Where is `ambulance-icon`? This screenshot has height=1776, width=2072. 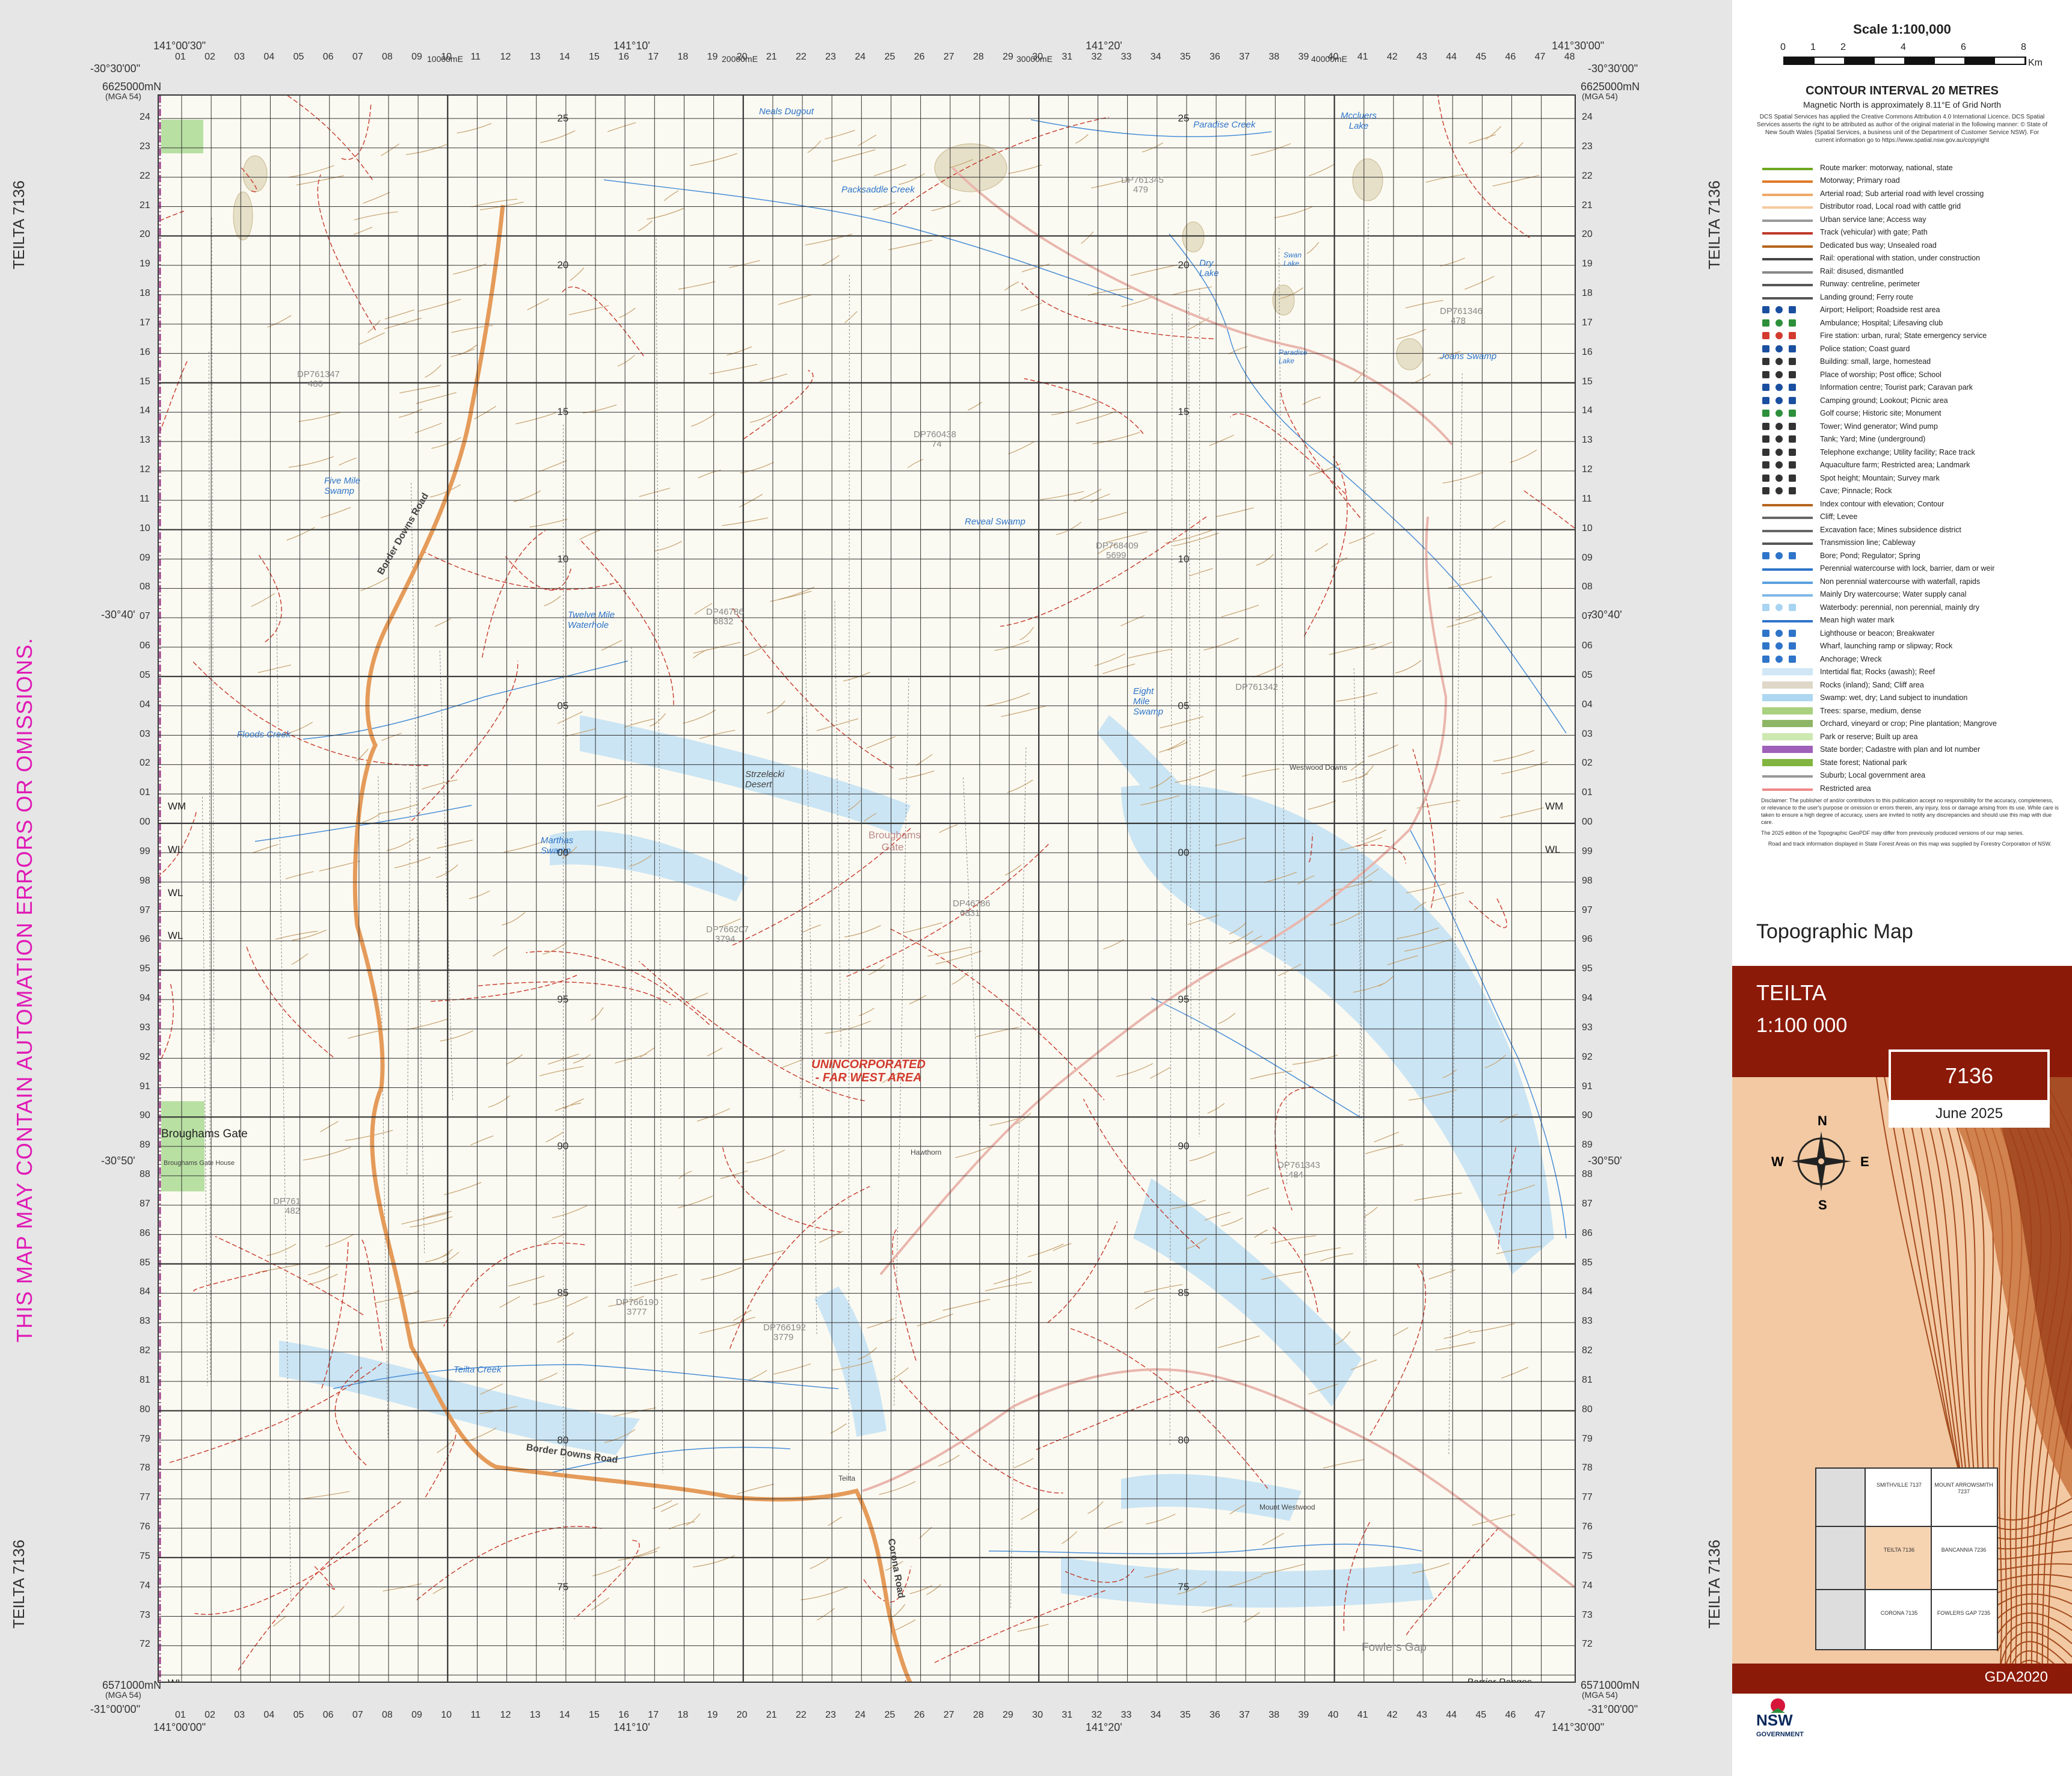 ambulance-icon is located at coordinates (1787, 323).